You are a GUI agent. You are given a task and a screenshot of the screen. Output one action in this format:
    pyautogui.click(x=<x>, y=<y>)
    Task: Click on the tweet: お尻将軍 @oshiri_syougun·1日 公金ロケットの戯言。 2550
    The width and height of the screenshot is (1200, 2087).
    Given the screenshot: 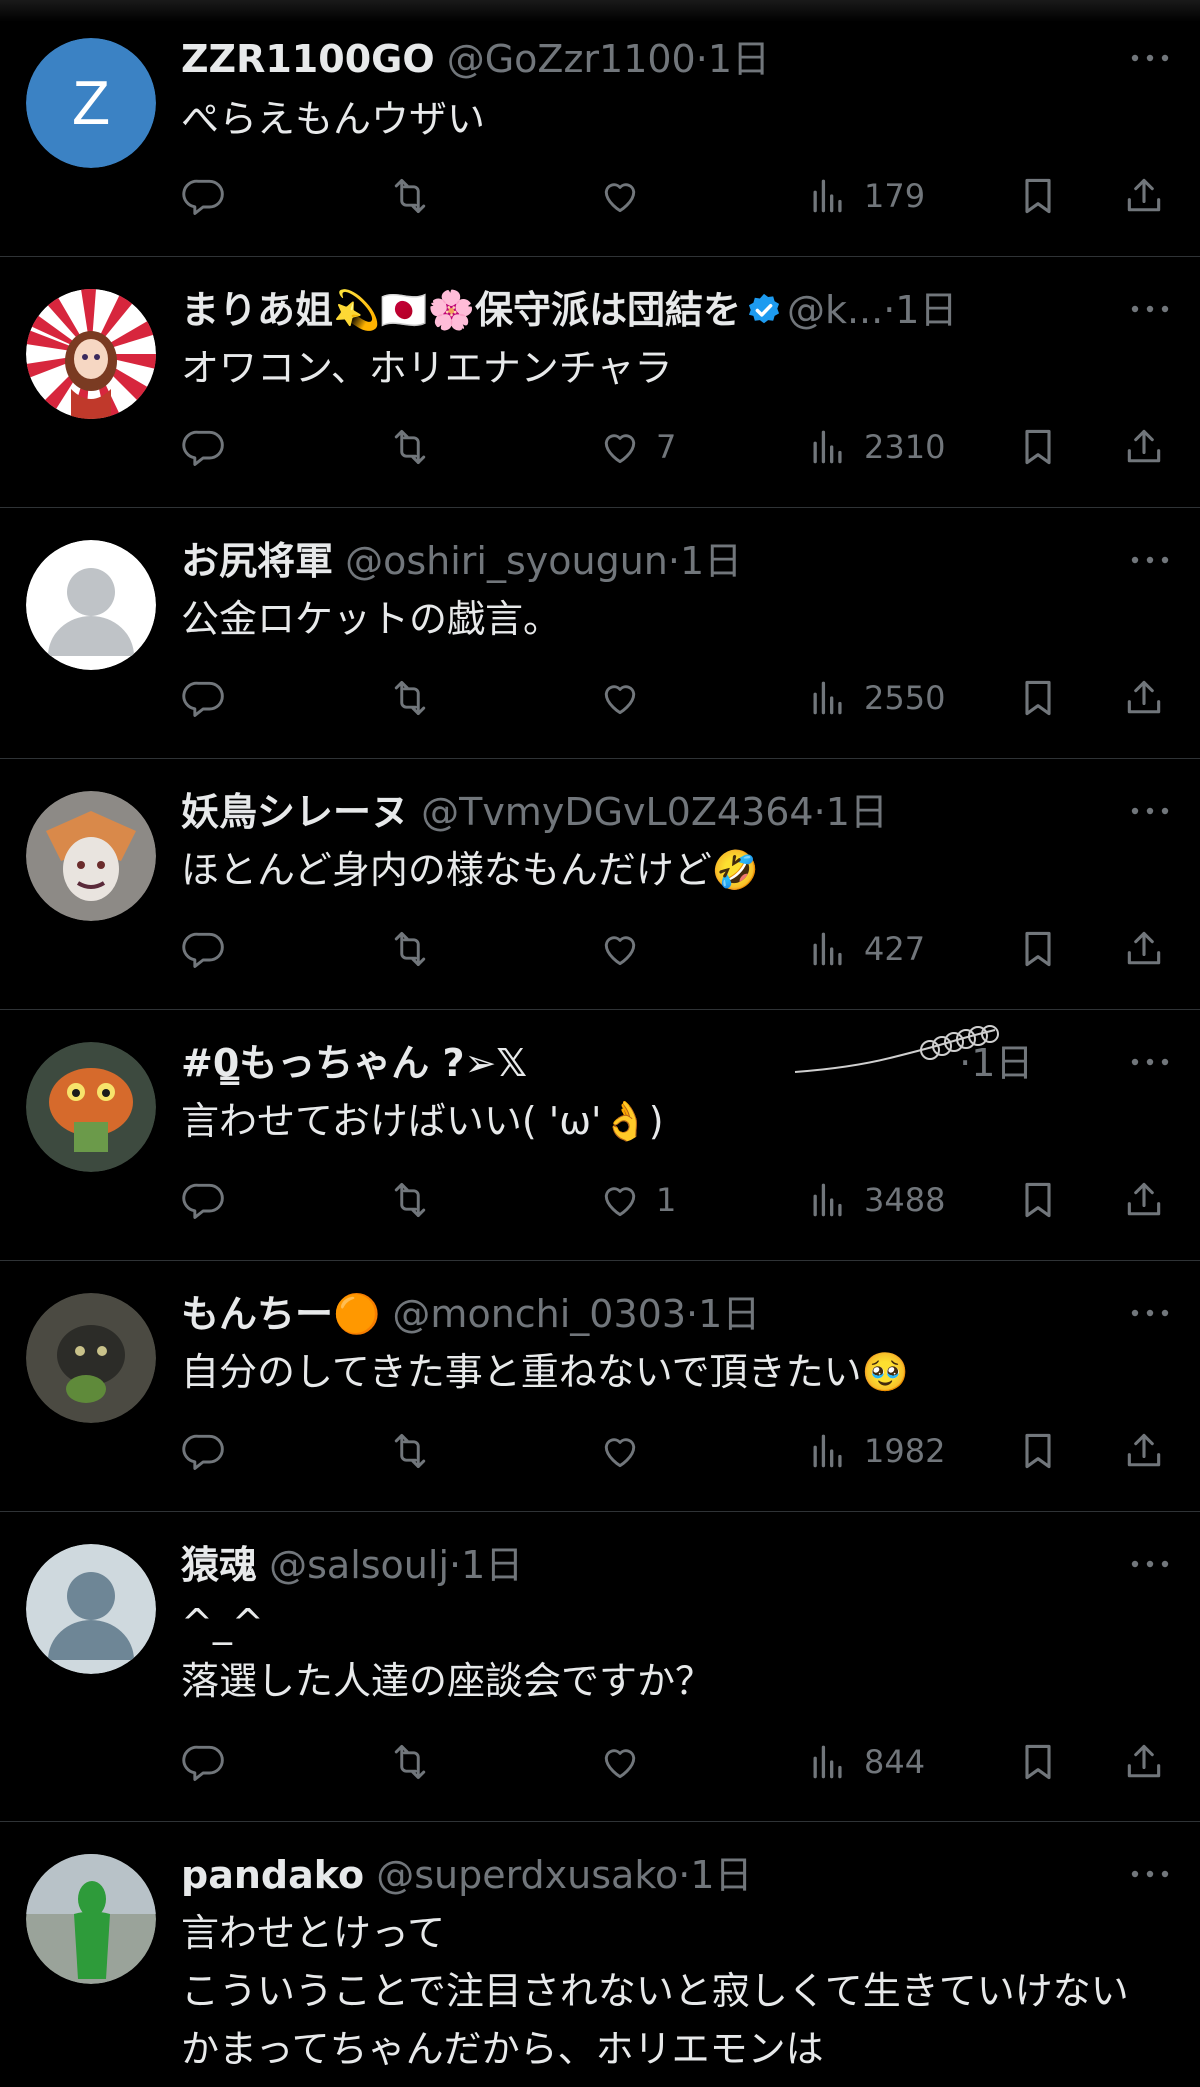 What is the action you would take?
    pyautogui.click(x=600, y=633)
    